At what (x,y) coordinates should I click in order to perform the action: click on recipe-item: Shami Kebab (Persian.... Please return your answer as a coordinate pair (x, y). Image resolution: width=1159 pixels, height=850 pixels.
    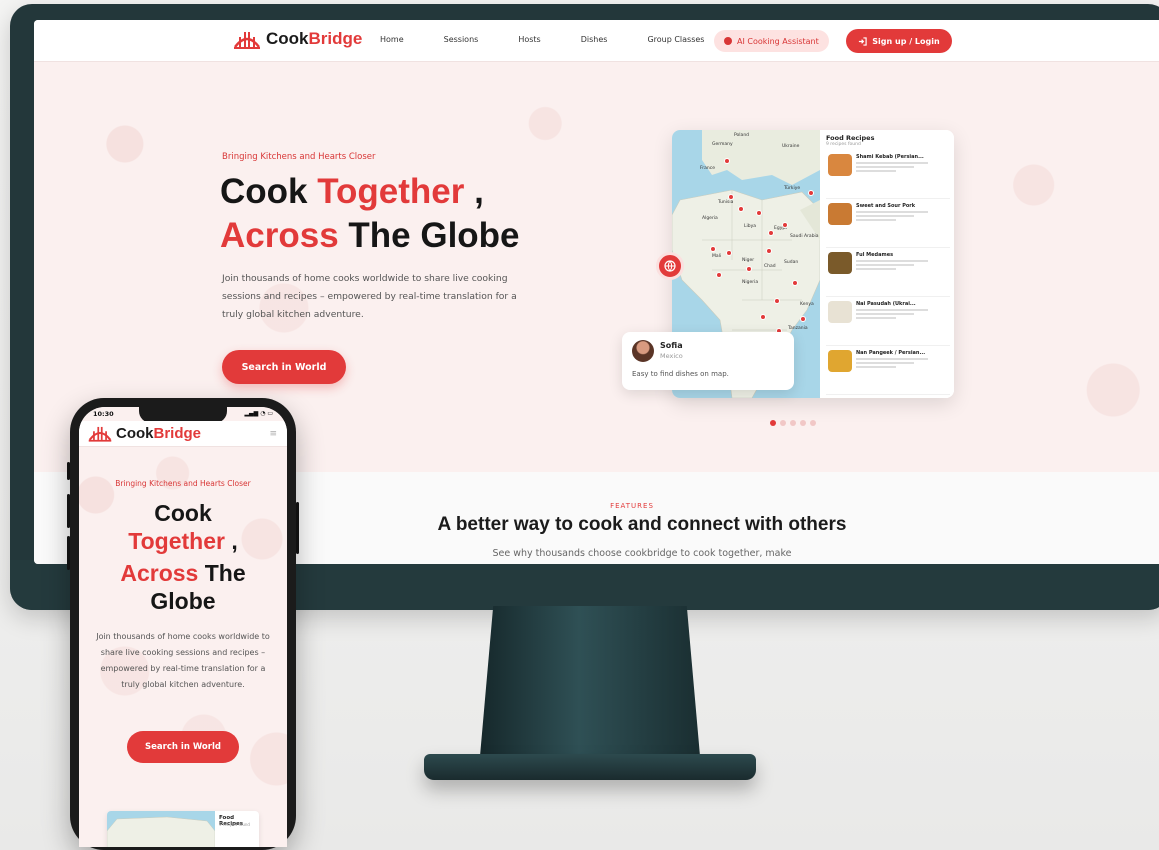
    Looking at the image, I should click on (888, 174).